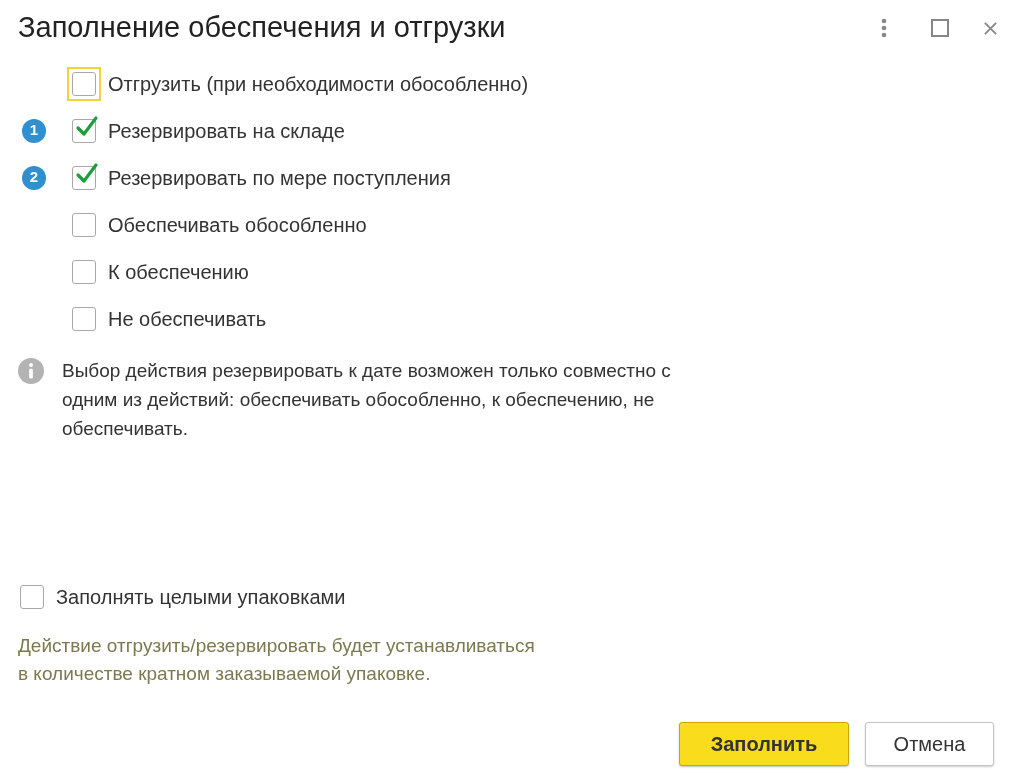  Describe the element at coordinates (178, 271) in the screenshot. I see `option-label: К обеспечению` at that location.